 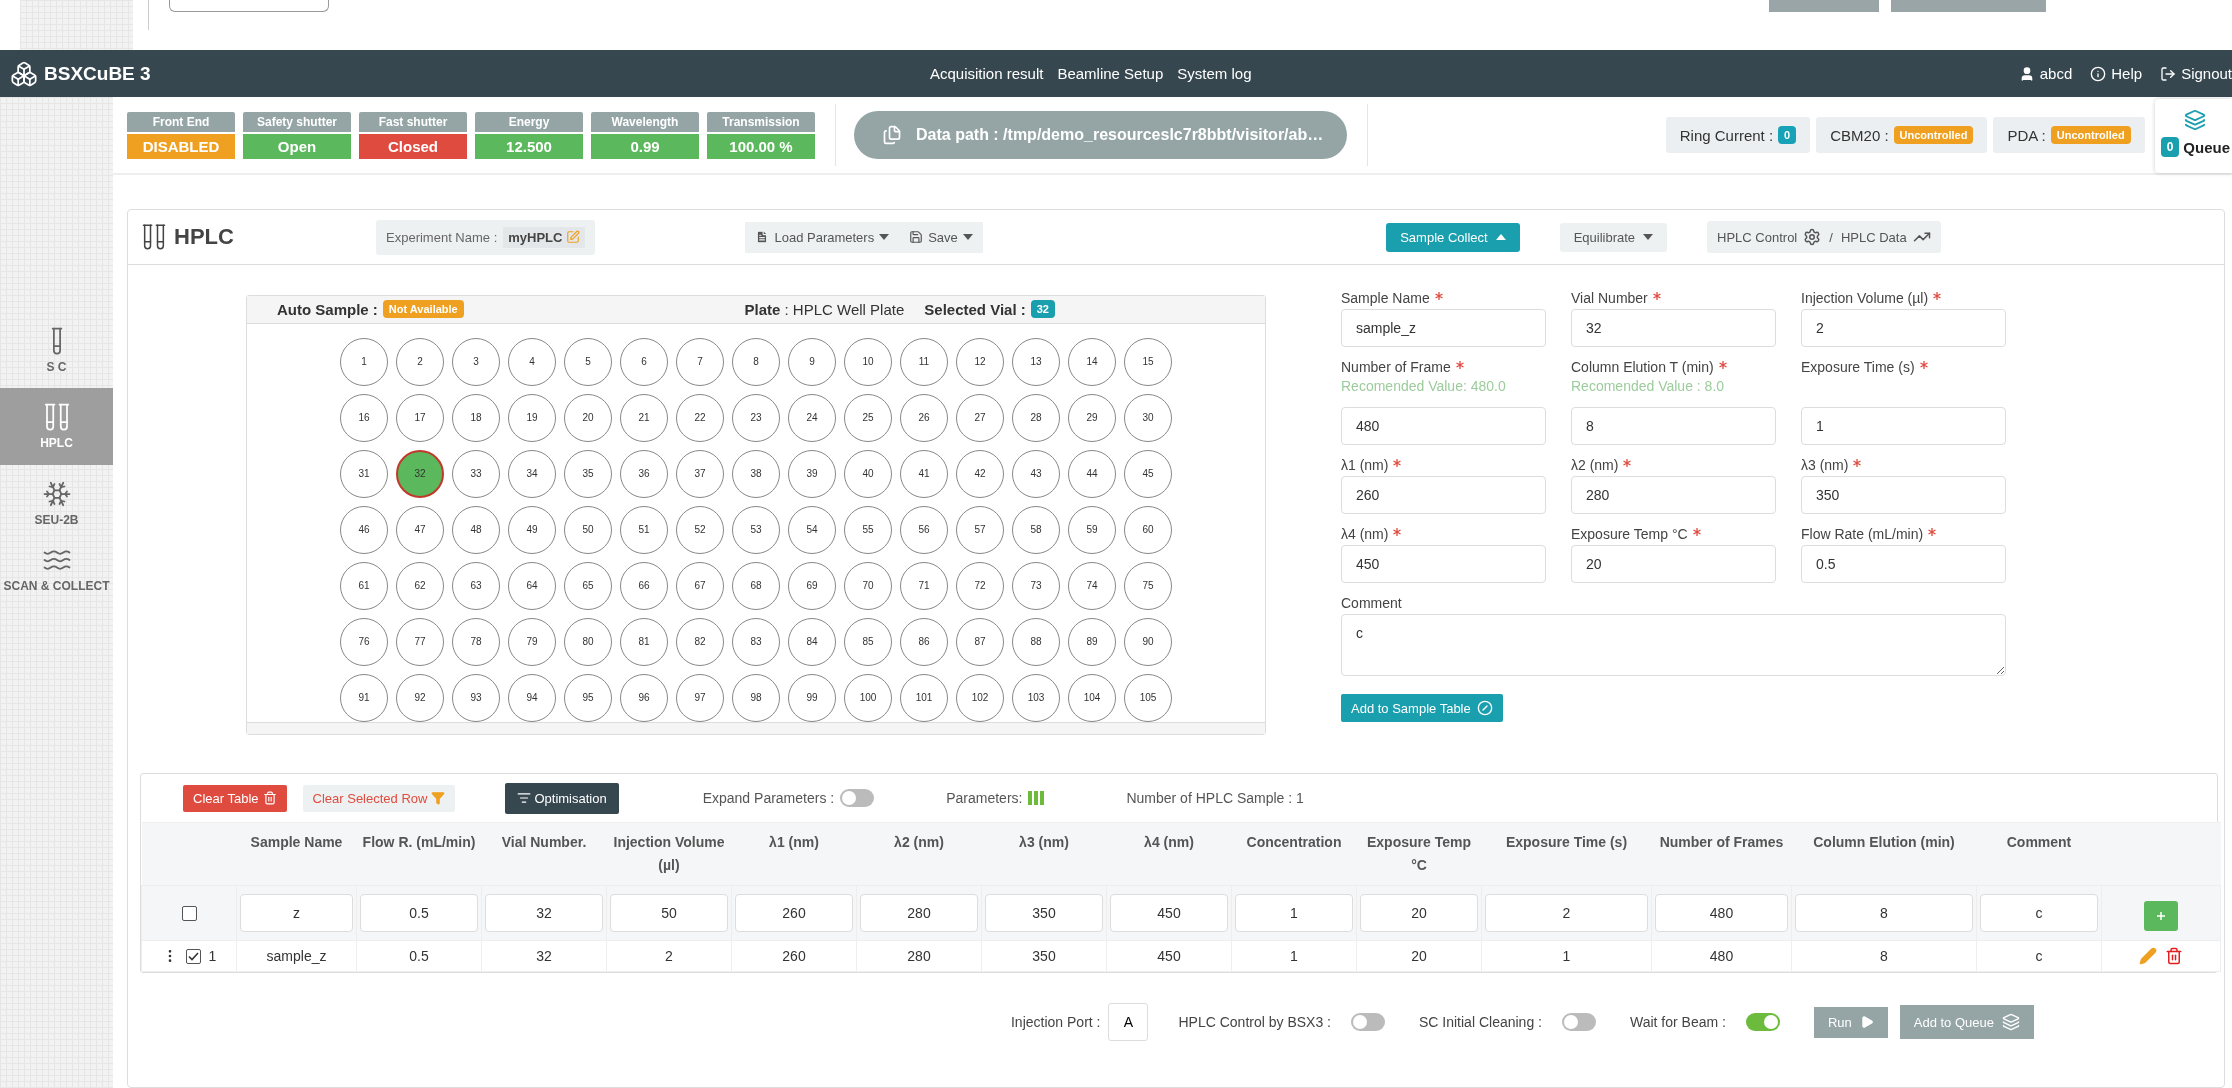 What do you see at coordinates (1903, 328) in the screenshot?
I see `input-field: 2` at bounding box center [1903, 328].